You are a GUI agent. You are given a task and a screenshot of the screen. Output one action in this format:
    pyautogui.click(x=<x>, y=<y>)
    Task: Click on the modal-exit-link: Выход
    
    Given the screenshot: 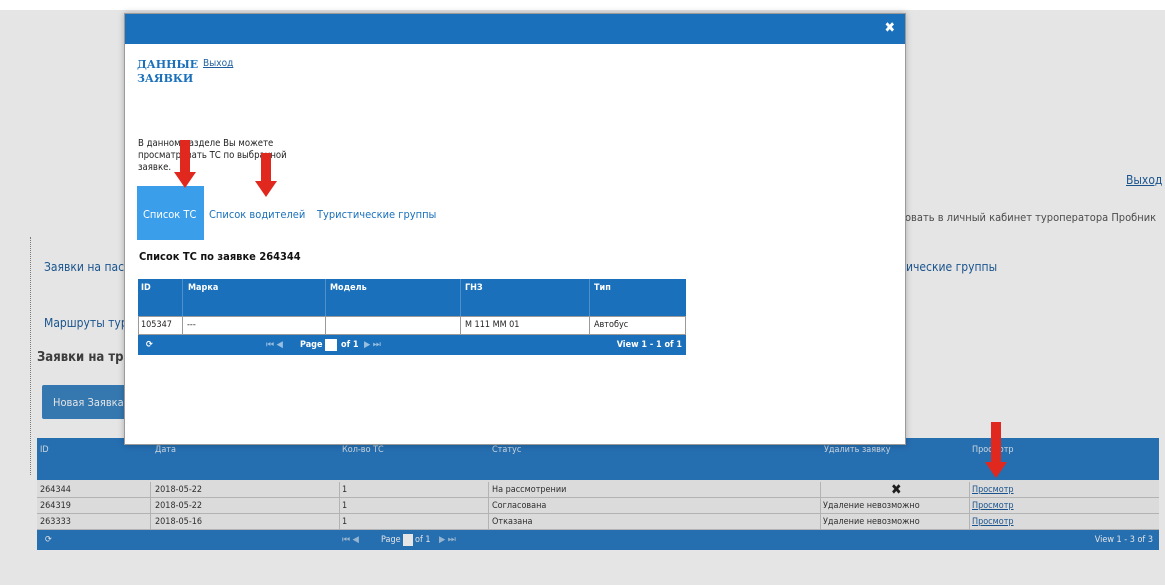 What is the action you would take?
    pyautogui.click(x=218, y=63)
    